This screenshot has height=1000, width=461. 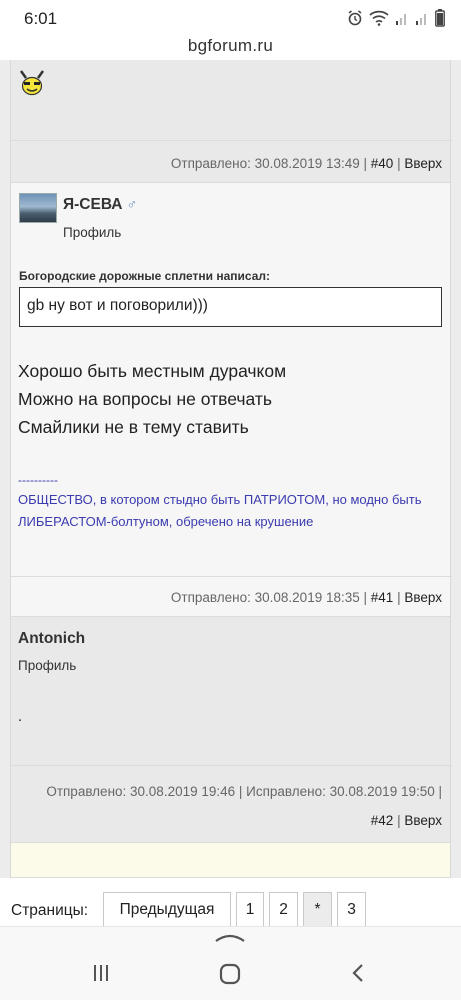 What do you see at coordinates (230, 18) in the screenshot?
I see `status-bar: 6:01` at bounding box center [230, 18].